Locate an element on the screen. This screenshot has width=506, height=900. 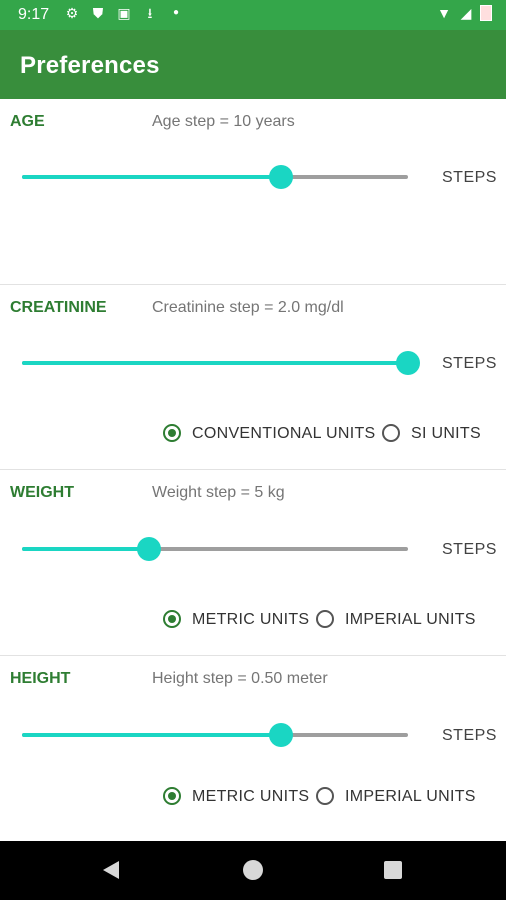
creatinine-slider is located at coordinates (215, 363).